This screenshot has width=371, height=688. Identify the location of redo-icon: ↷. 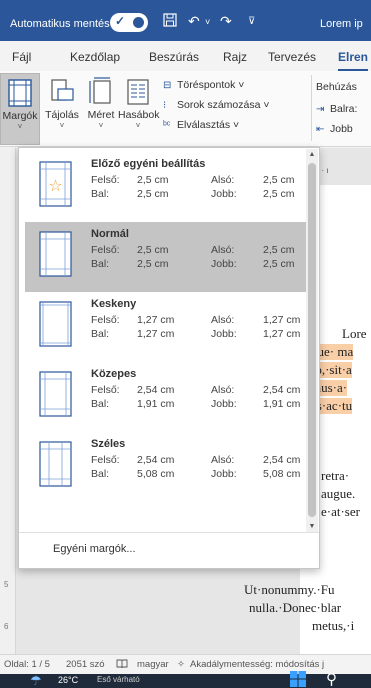
(226, 21).